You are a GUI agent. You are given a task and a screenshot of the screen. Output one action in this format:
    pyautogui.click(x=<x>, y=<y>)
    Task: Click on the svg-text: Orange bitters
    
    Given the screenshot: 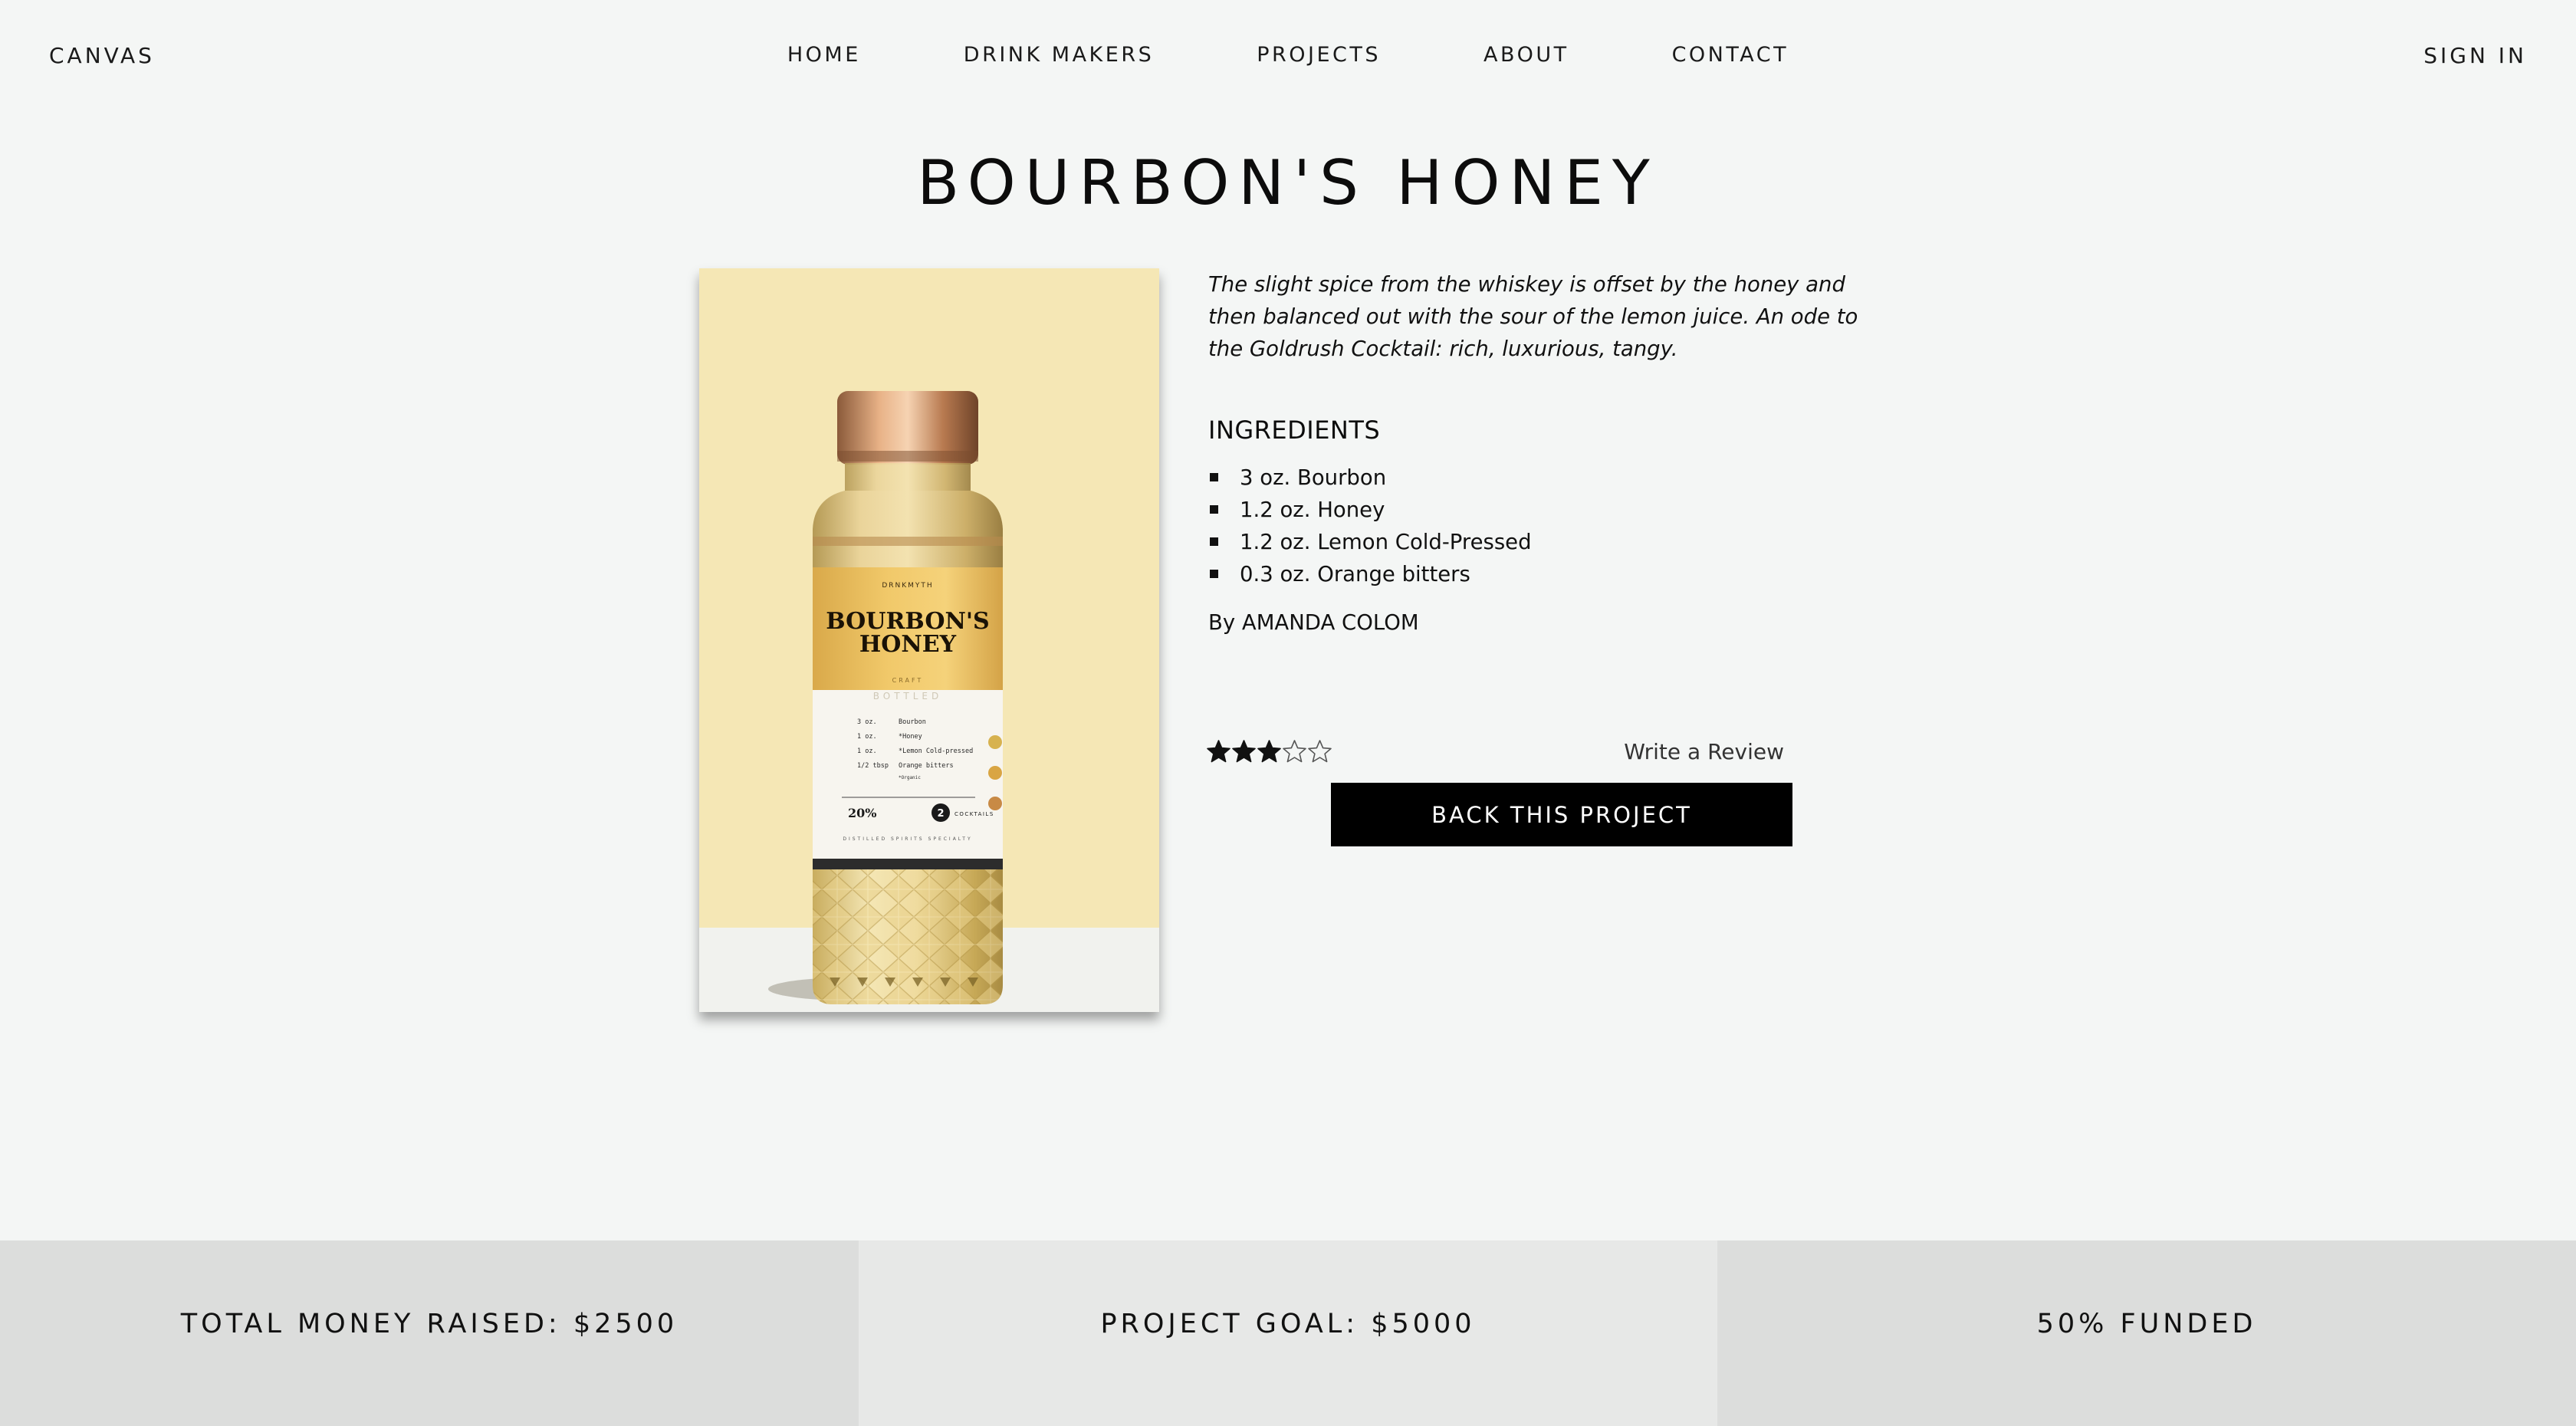 What is the action you would take?
    pyautogui.click(x=927, y=766)
    